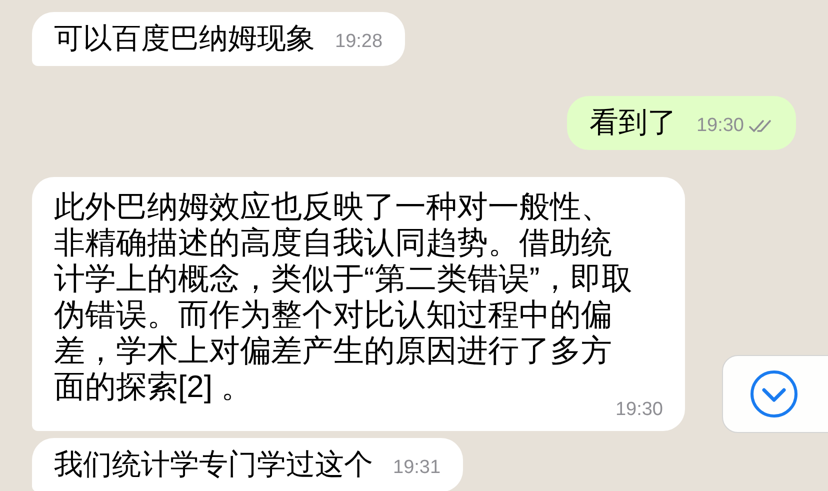 The width and height of the screenshot is (828, 491). Describe the element at coordinates (632, 123) in the screenshot. I see `message-text: 看到了` at that location.